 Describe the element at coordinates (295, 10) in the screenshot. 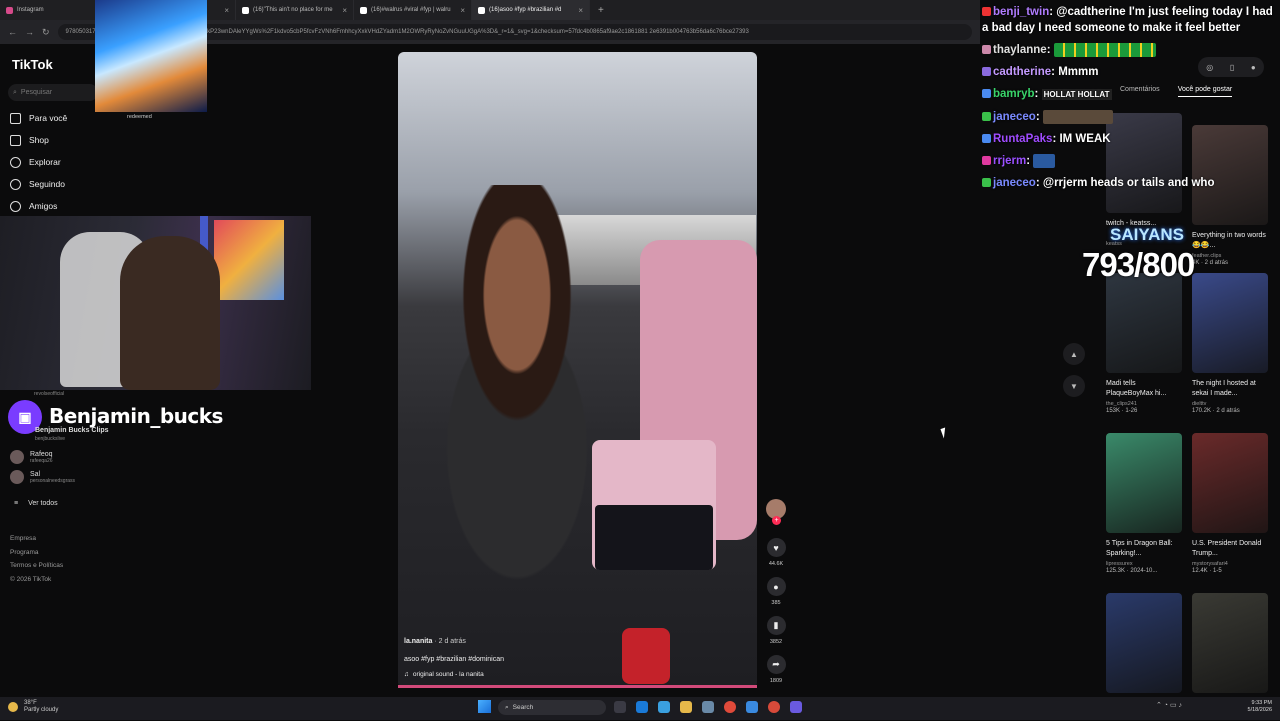

I see `browser-tab: (16)"This ain't no place for me ×` at that location.